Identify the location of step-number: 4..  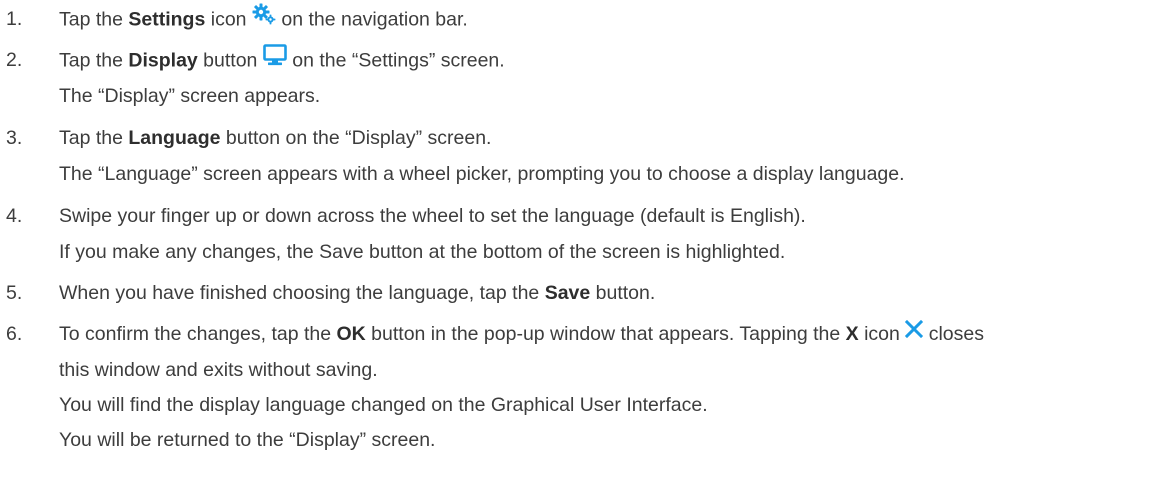
(14, 216).